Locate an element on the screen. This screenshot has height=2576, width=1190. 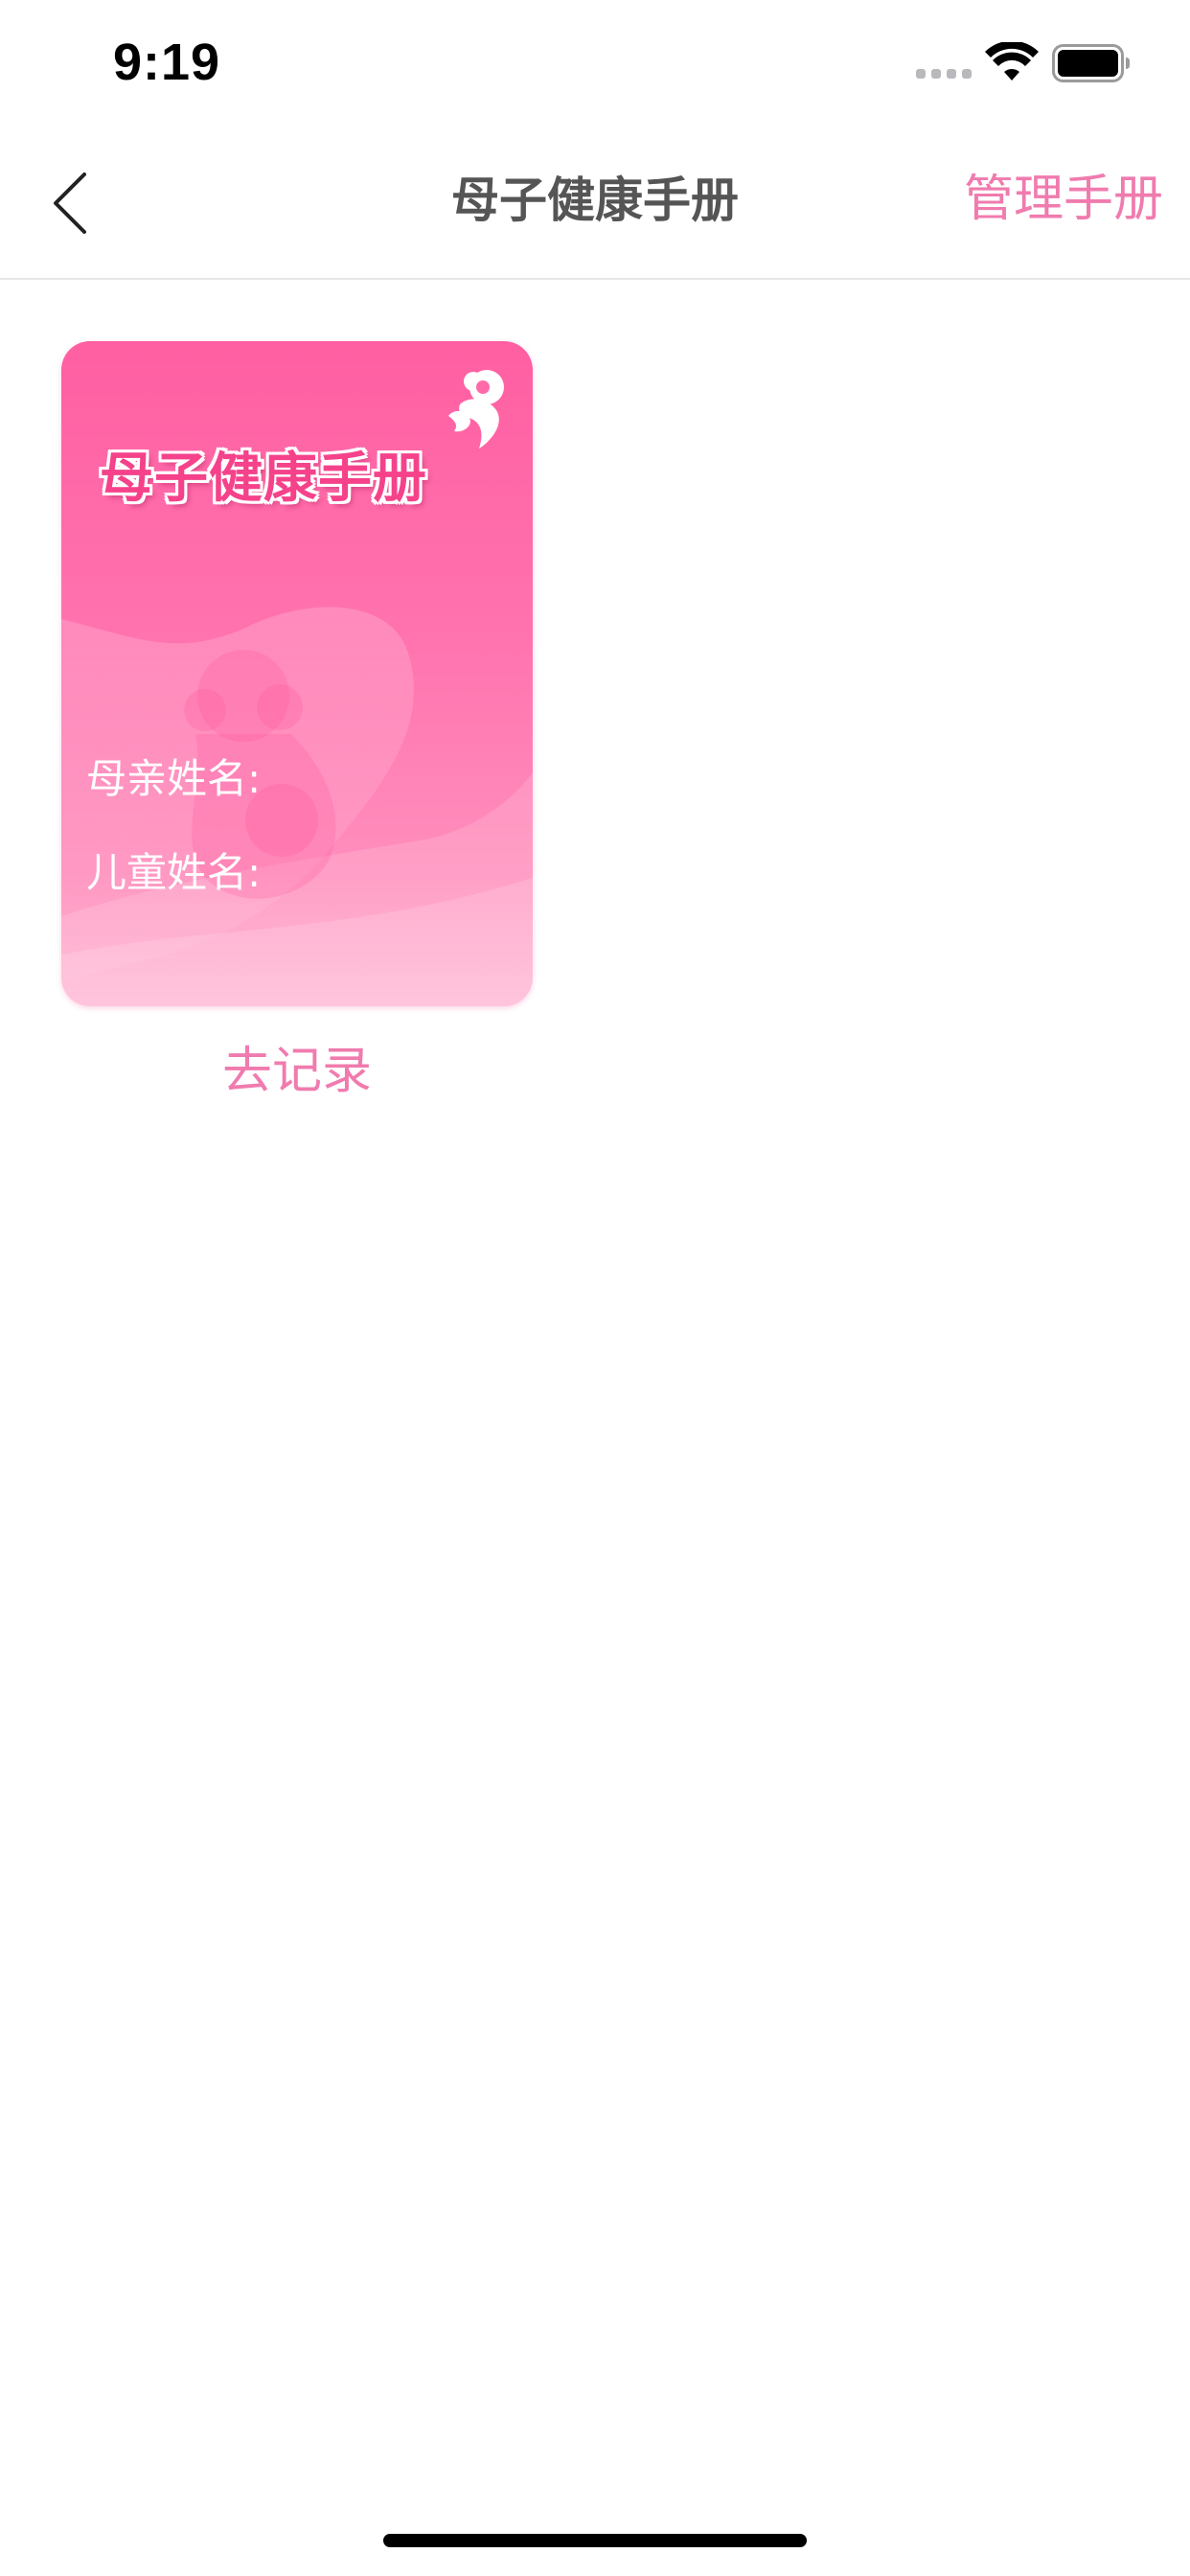
cover-title: 母子健康手册 is located at coordinates (264, 479).